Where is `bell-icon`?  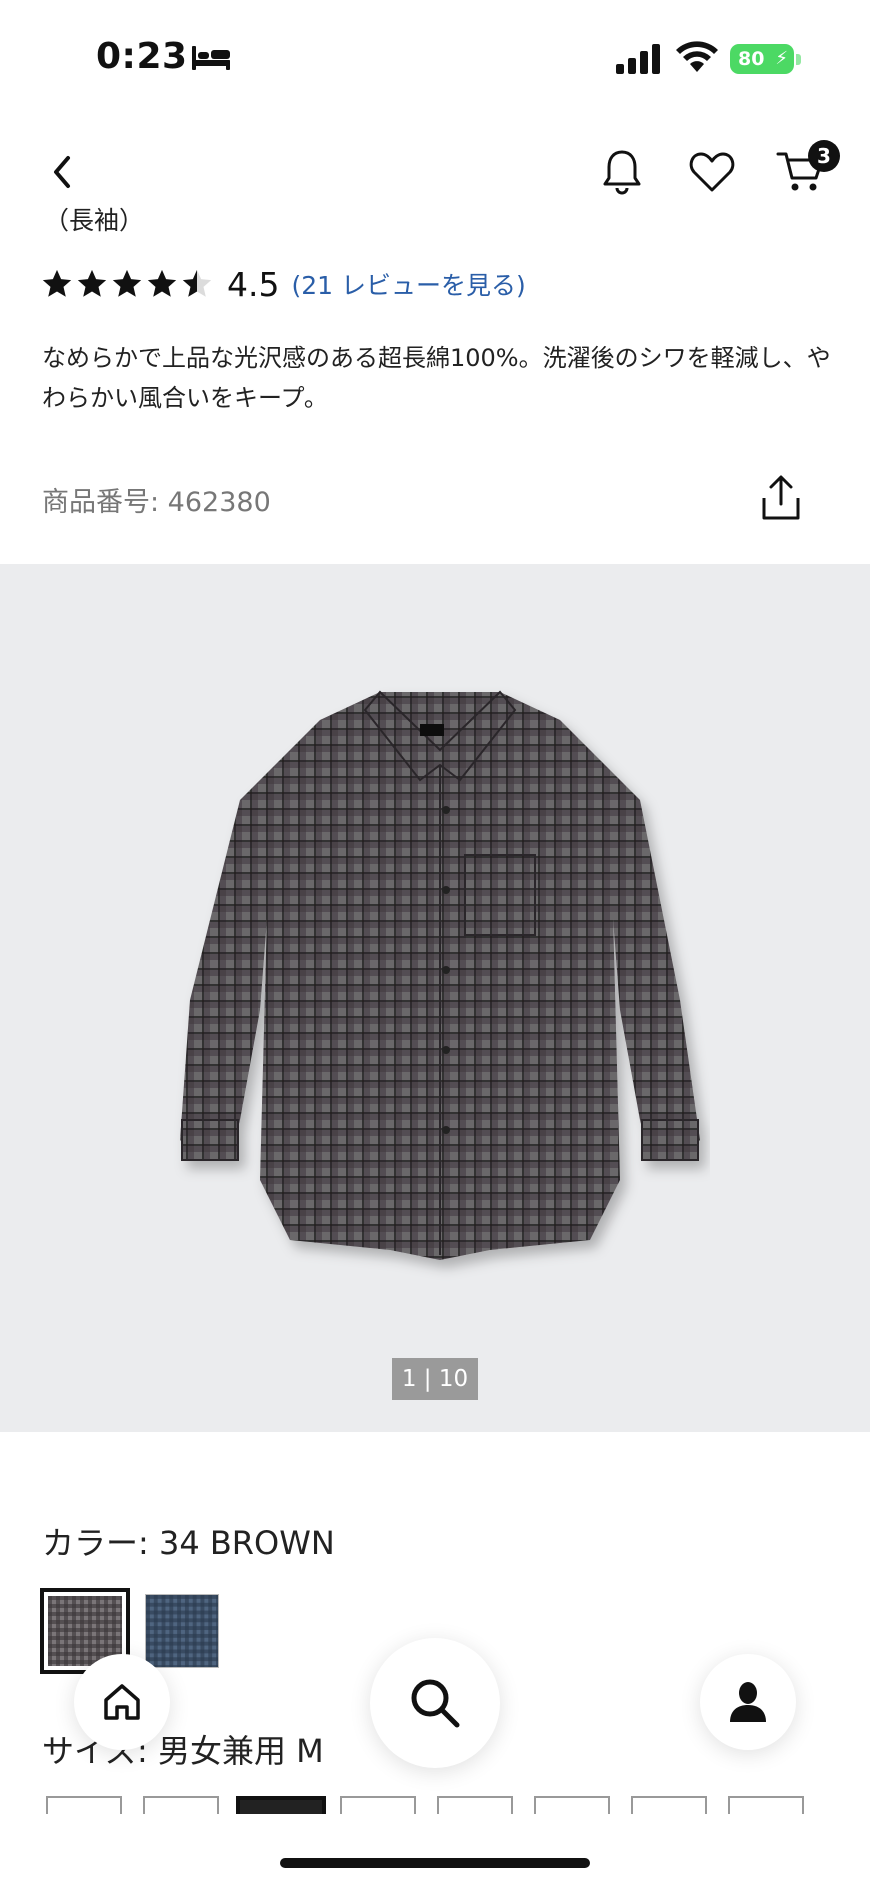
bell-icon is located at coordinates (622, 172).